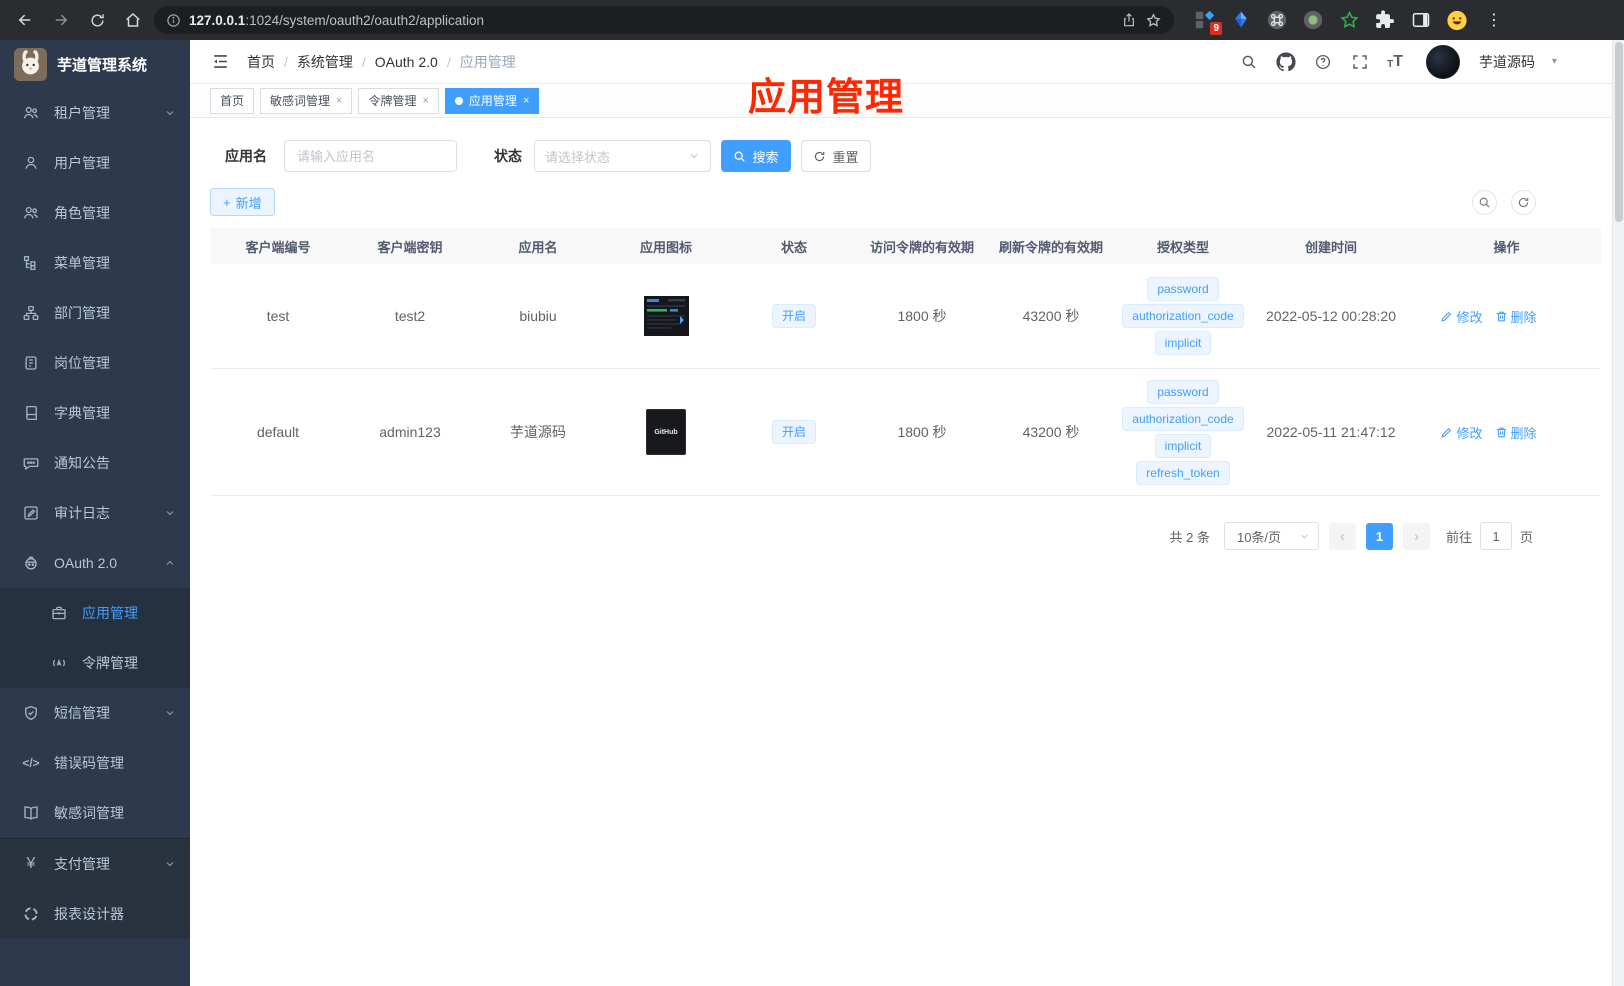 The height and width of the screenshot is (986, 1624). What do you see at coordinates (246, 156) in the screenshot?
I see `app-name-label: 应用名` at bounding box center [246, 156].